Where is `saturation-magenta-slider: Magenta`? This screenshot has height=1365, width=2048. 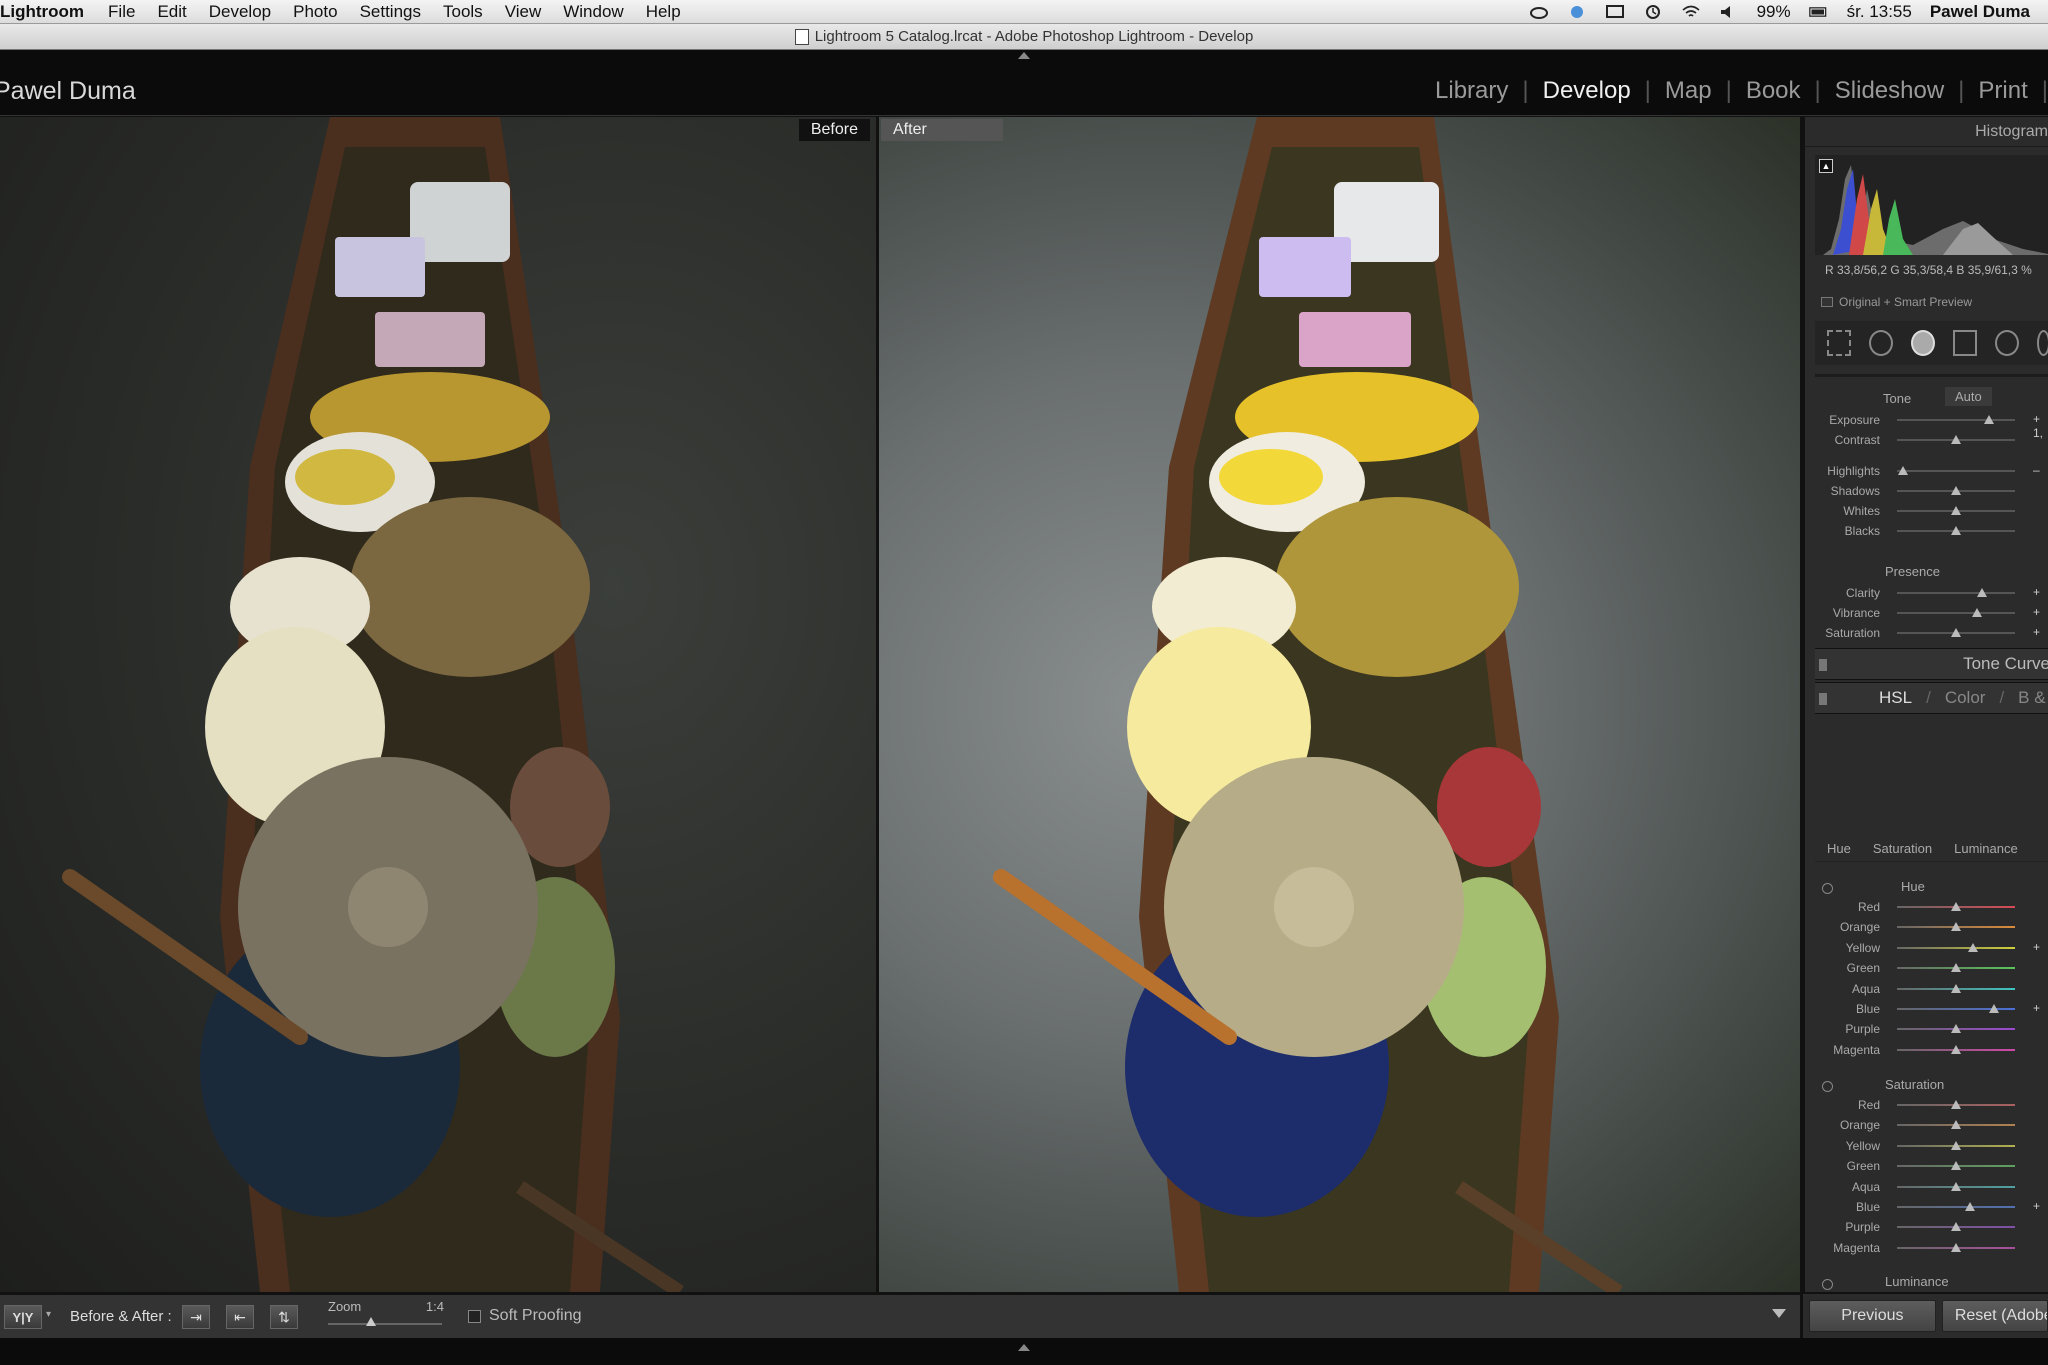
saturation-magenta-slider: Magenta is located at coordinates (1926, 1248).